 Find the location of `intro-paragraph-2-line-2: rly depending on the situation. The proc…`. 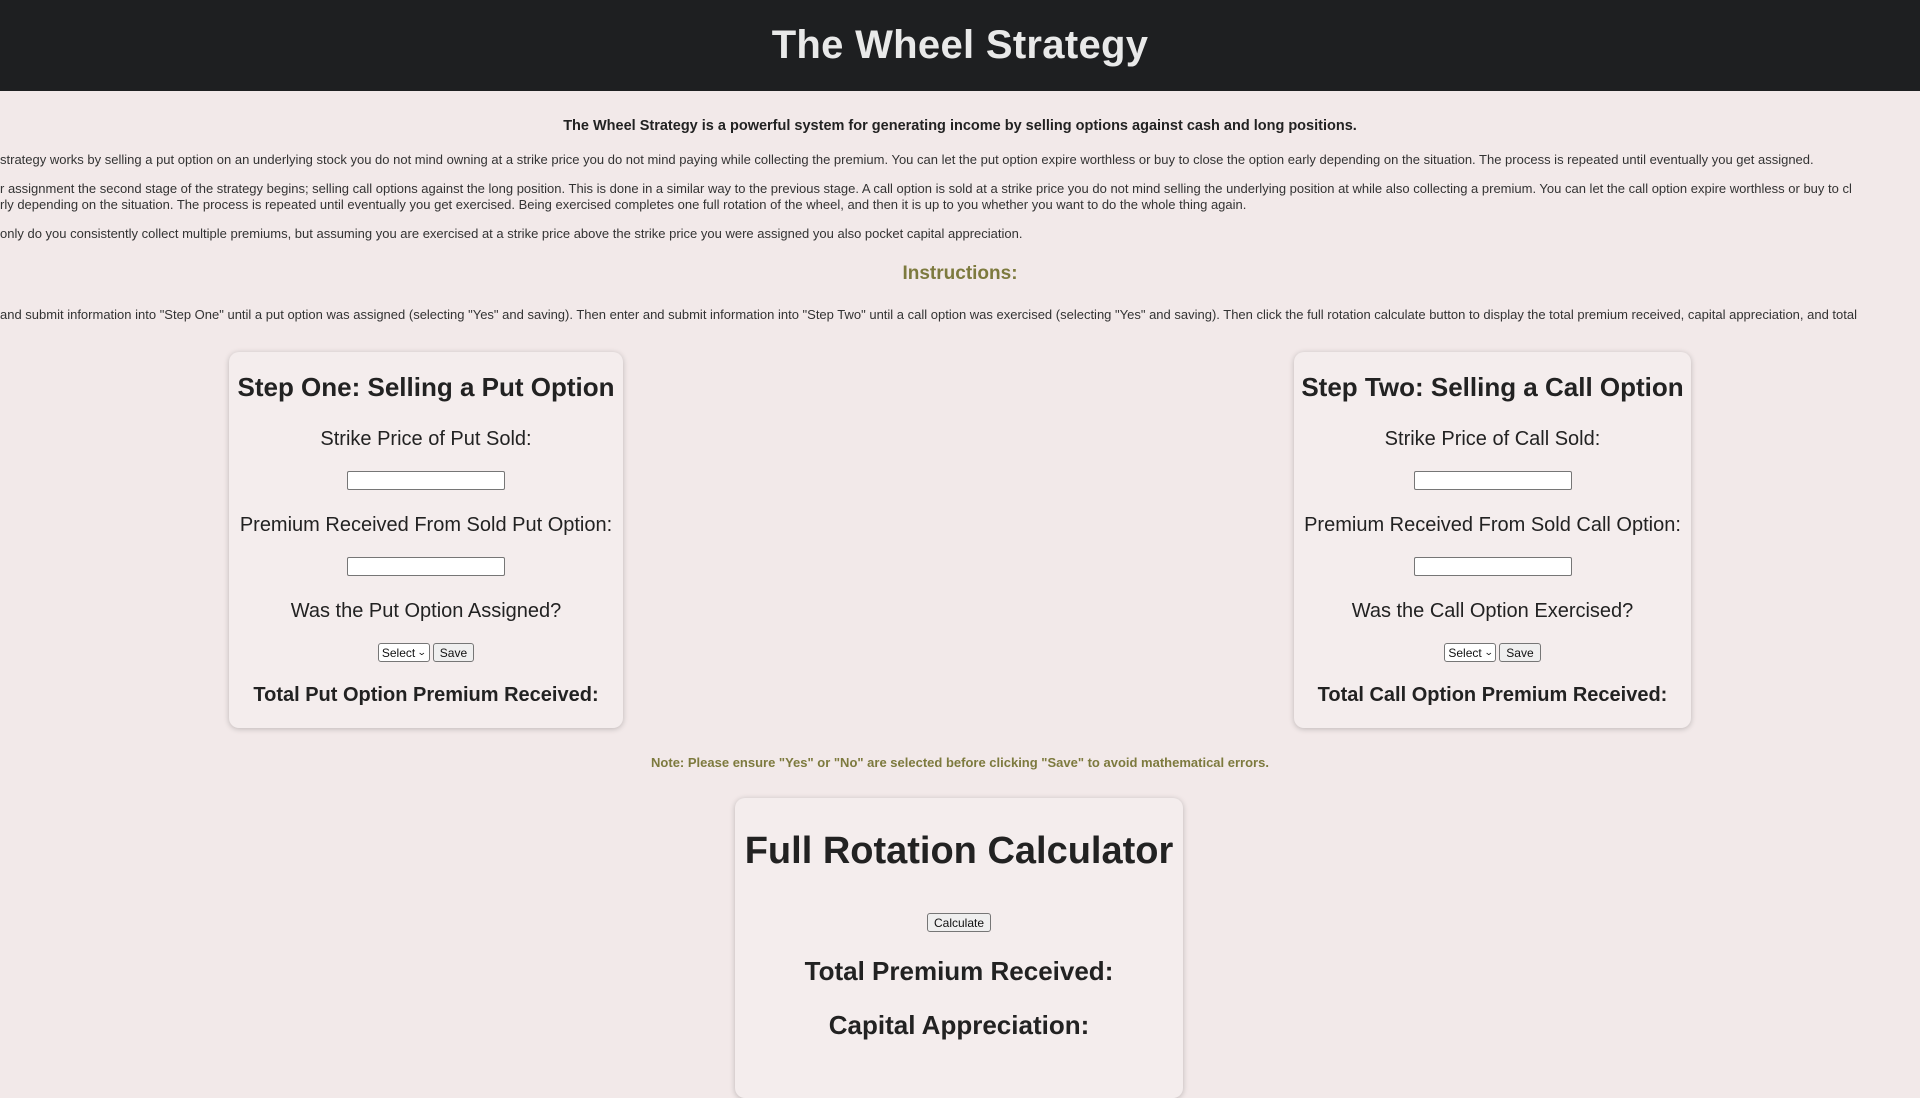

intro-paragraph-2-line-2: rly depending on the situation. The proc… is located at coordinates (623, 204).